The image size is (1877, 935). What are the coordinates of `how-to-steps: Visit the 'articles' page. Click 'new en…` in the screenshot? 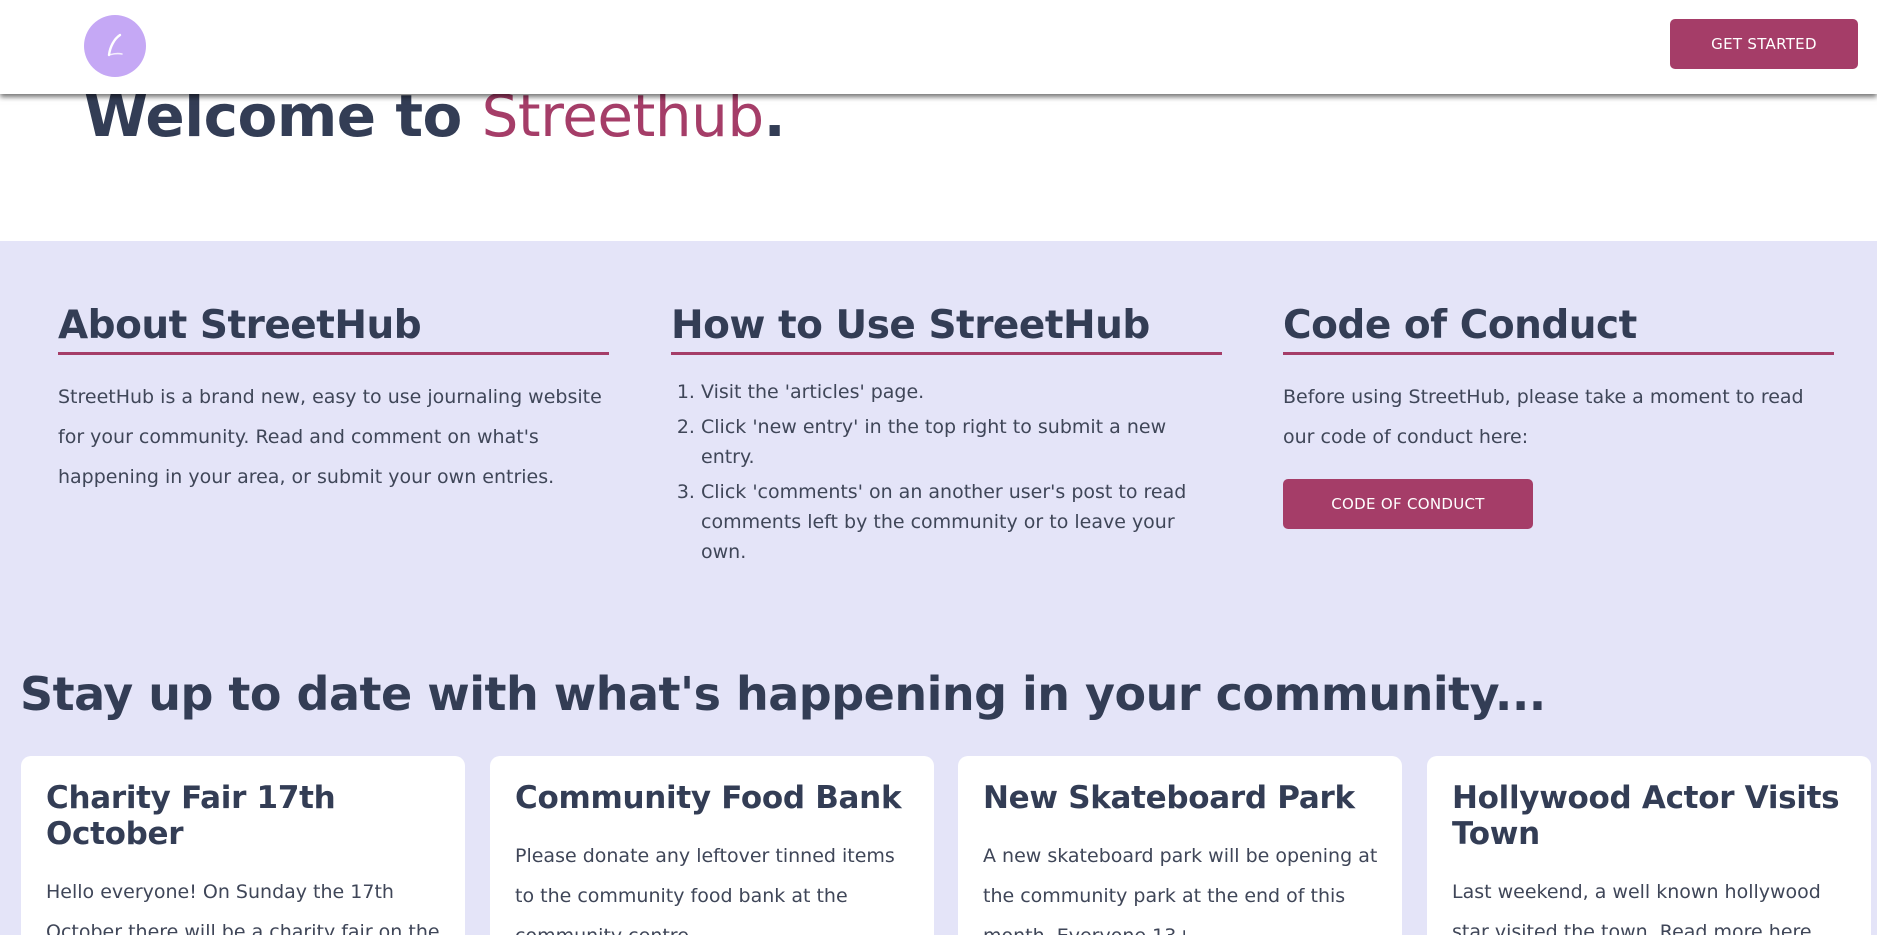 It's located at (946, 472).